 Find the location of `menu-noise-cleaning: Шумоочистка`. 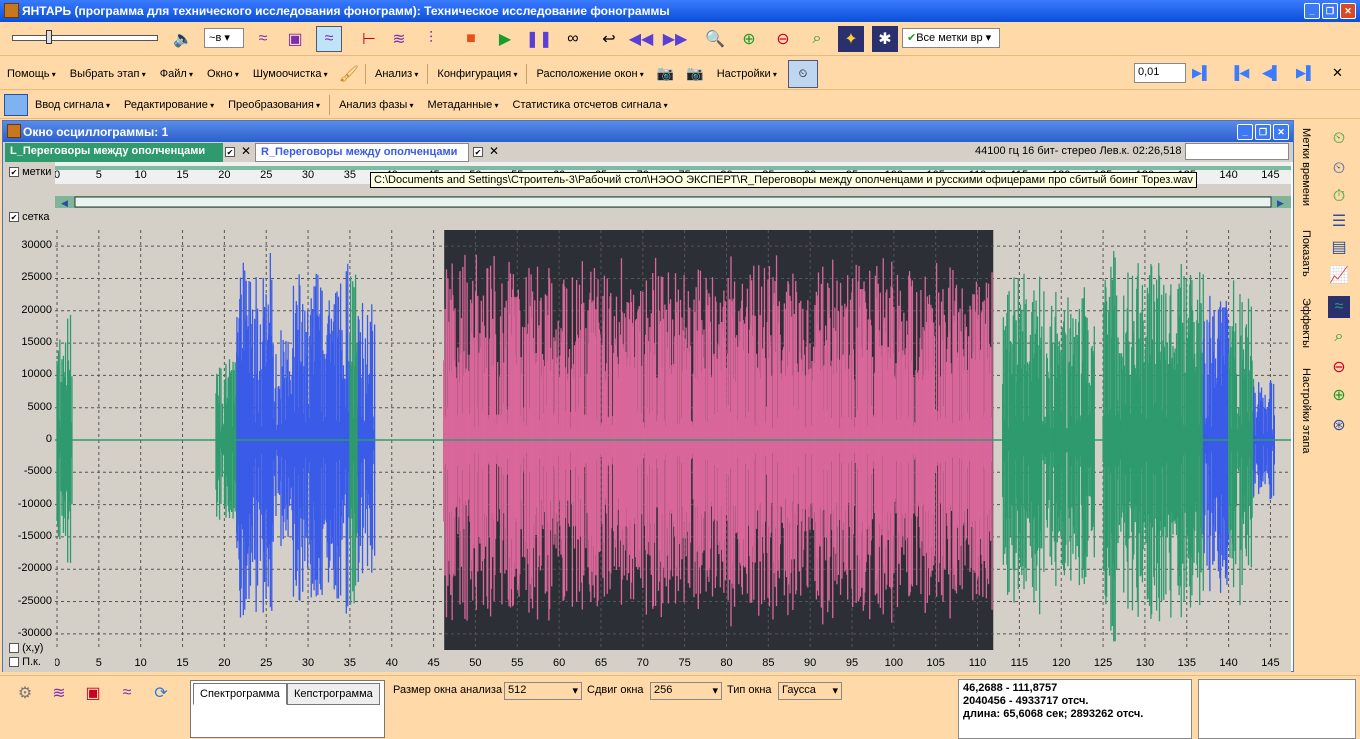

menu-noise-cleaning: Шумоочистка is located at coordinates (290, 74).